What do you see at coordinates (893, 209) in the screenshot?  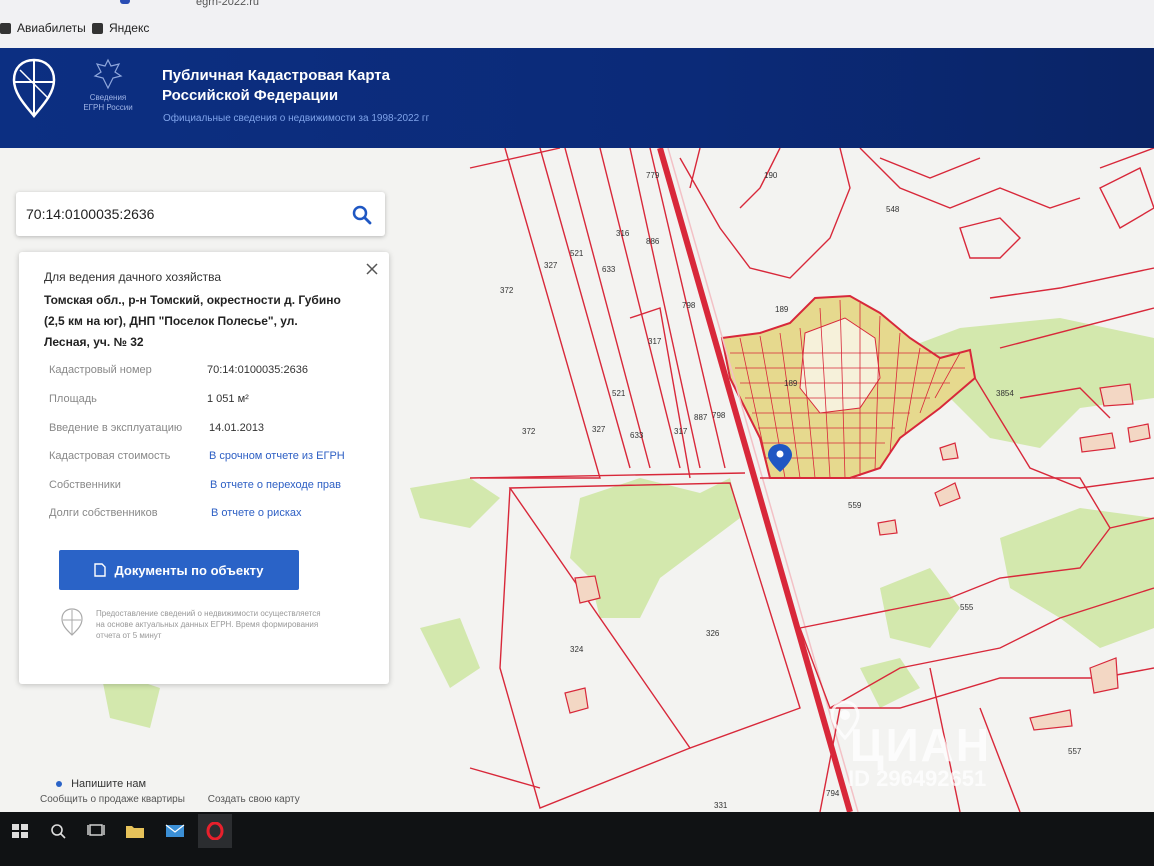 I see `parcel-label: 548` at bounding box center [893, 209].